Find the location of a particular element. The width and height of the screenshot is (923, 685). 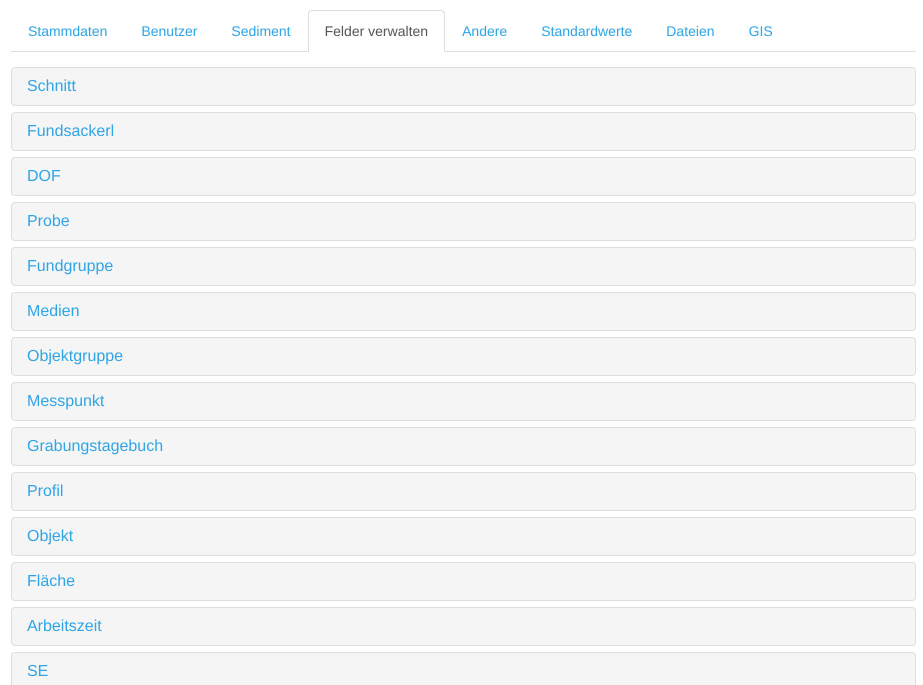

tab: Standardwerte is located at coordinates (587, 31).